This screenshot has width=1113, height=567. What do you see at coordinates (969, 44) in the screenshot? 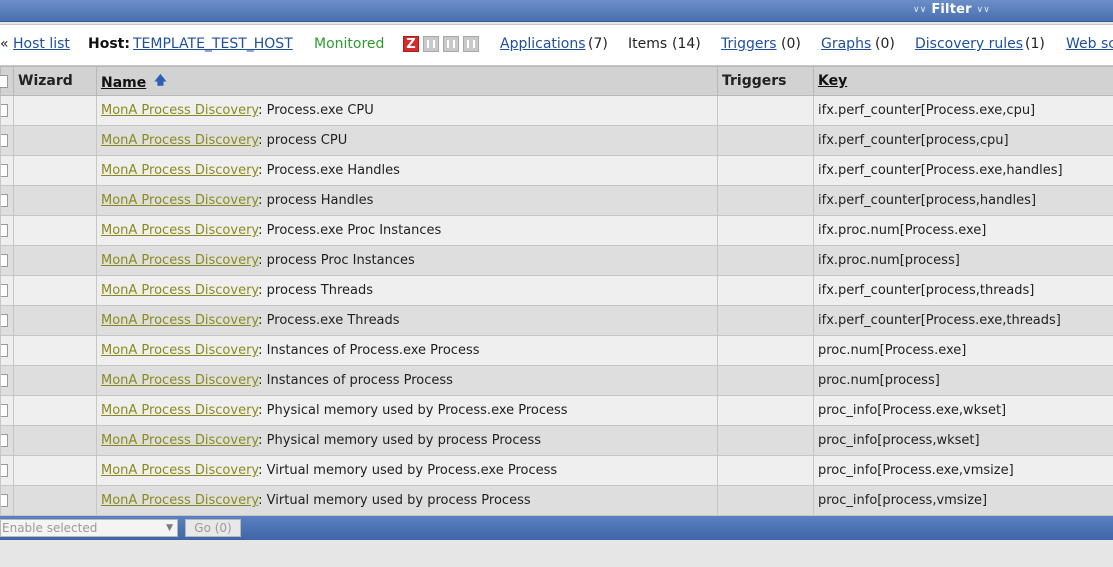
I see `discovery-rules-link: Discovery rules` at bounding box center [969, 44].